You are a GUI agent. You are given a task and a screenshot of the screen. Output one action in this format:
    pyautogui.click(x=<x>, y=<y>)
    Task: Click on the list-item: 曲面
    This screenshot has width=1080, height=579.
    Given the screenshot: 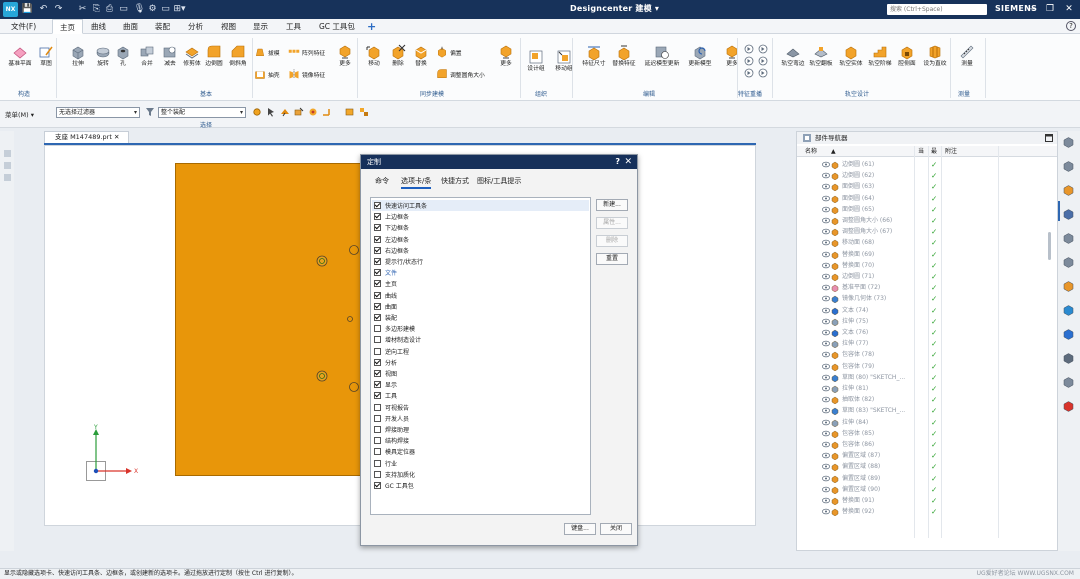 What is the action you would take?
    pyautogui.click(x=480, y=306)
    